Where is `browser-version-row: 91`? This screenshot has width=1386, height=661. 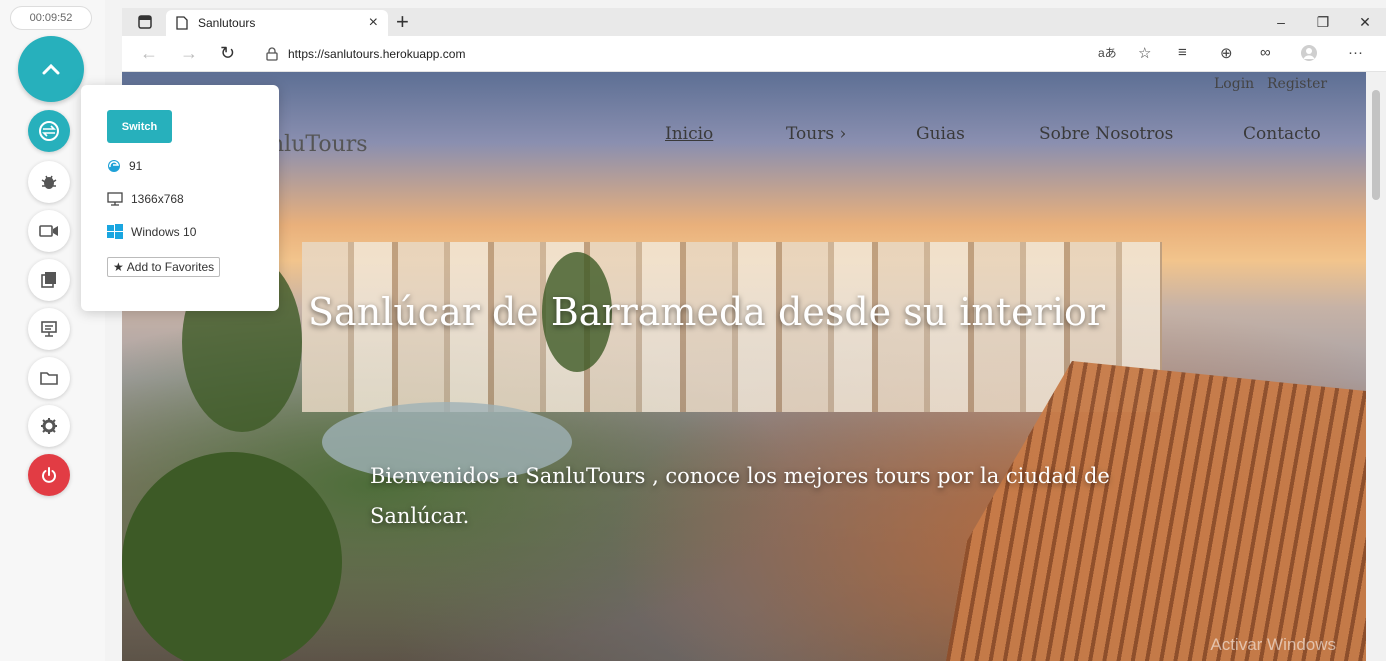 browser-version-row: 91 is located at coordinates (124, 166).